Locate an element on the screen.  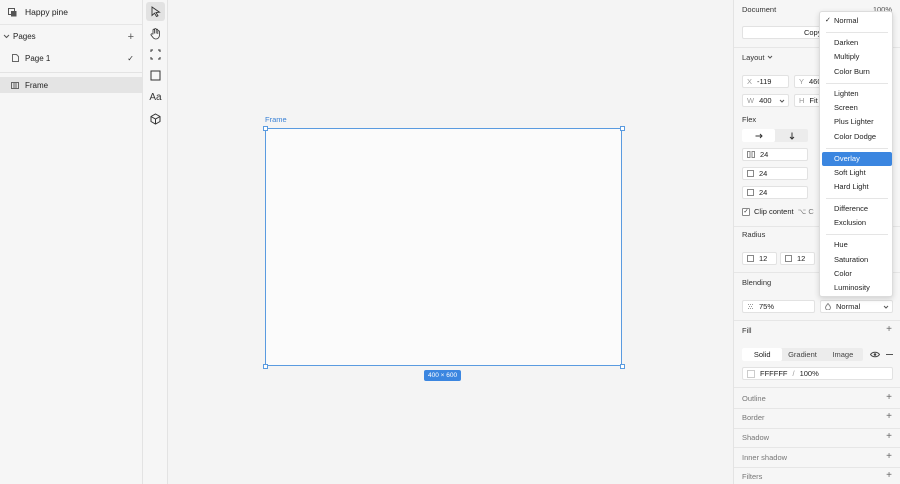
radius-section-label: Radius is located at coordinates (754, 234).